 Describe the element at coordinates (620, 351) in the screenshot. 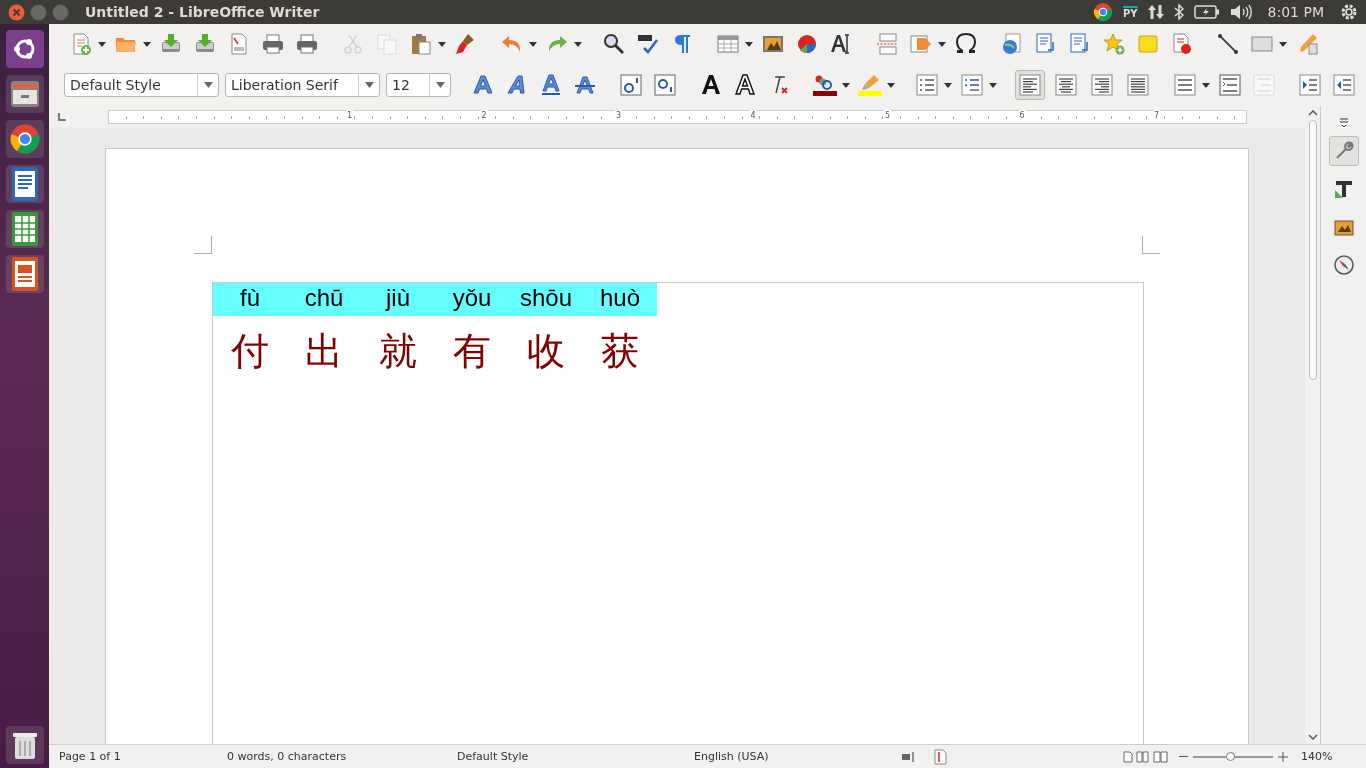

I see `chinese-character: 获` at that location.